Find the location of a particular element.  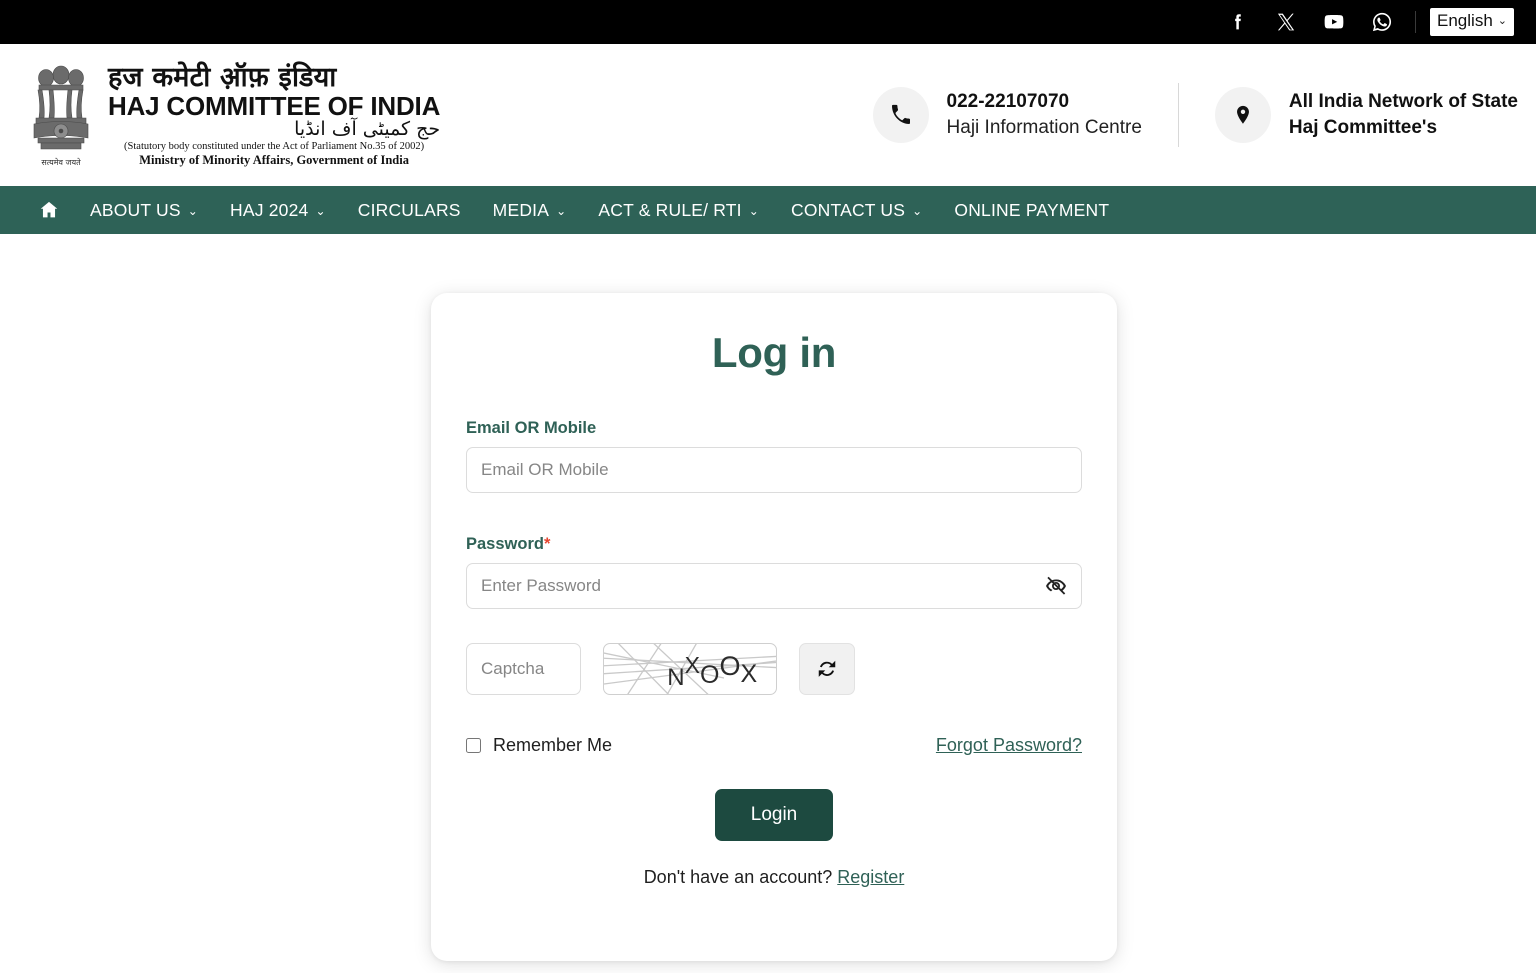

language-selector: English ⌄ is located at coordinates (1472, 22).